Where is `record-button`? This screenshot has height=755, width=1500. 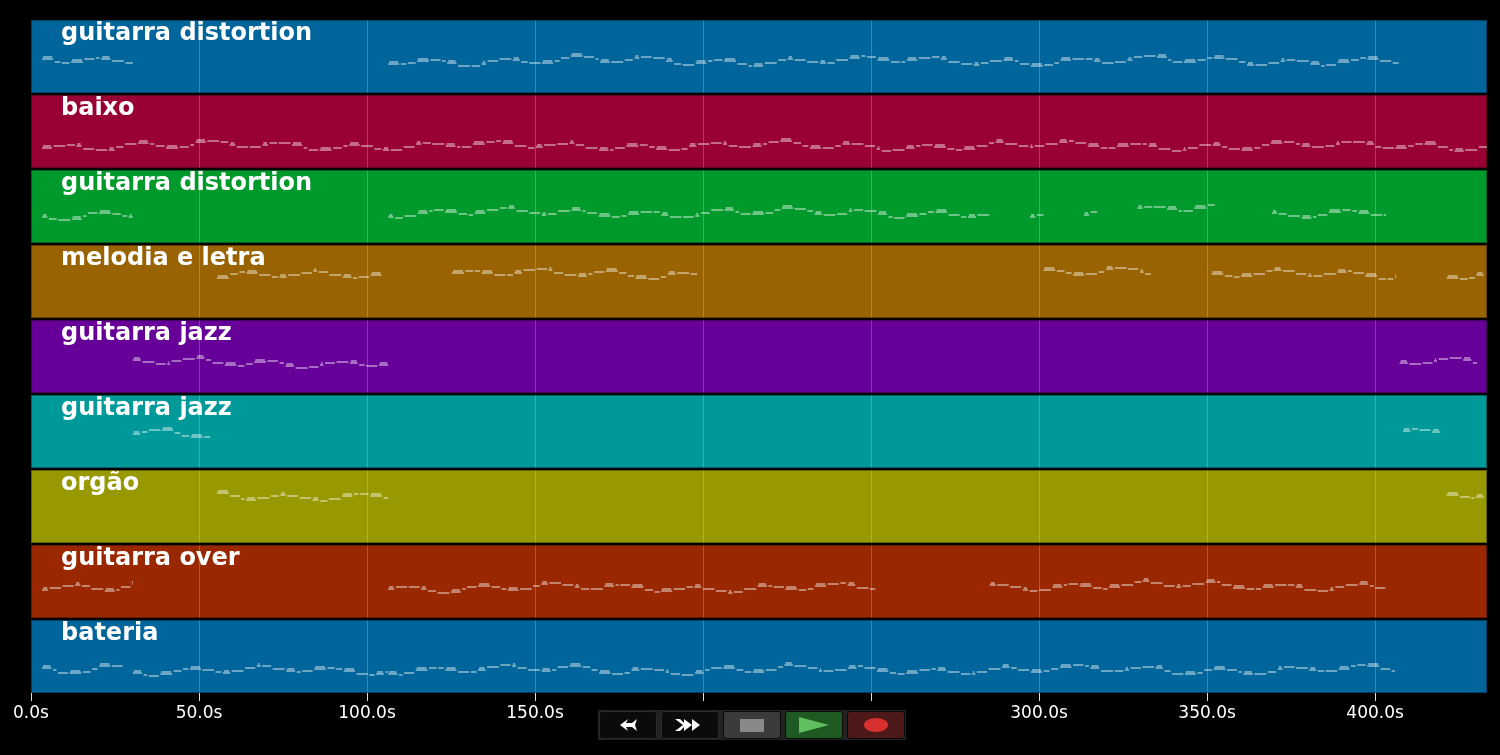 record-button is located at coordinates (876, 725).